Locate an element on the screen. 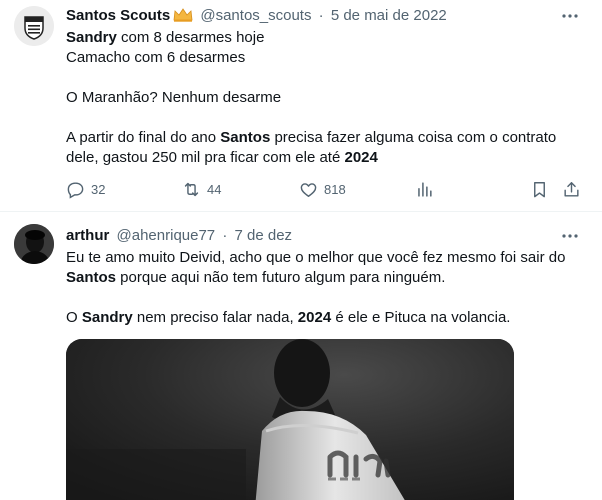  handle: @santos_scouts is located at coordinates (255, 15).